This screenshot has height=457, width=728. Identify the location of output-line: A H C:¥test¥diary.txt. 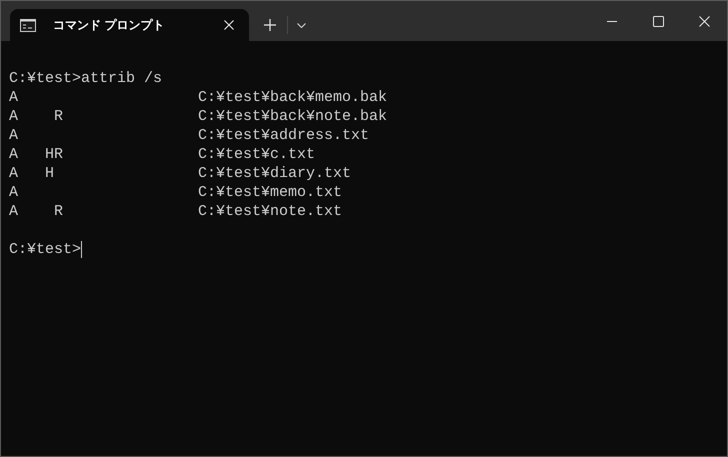
(180, 173).